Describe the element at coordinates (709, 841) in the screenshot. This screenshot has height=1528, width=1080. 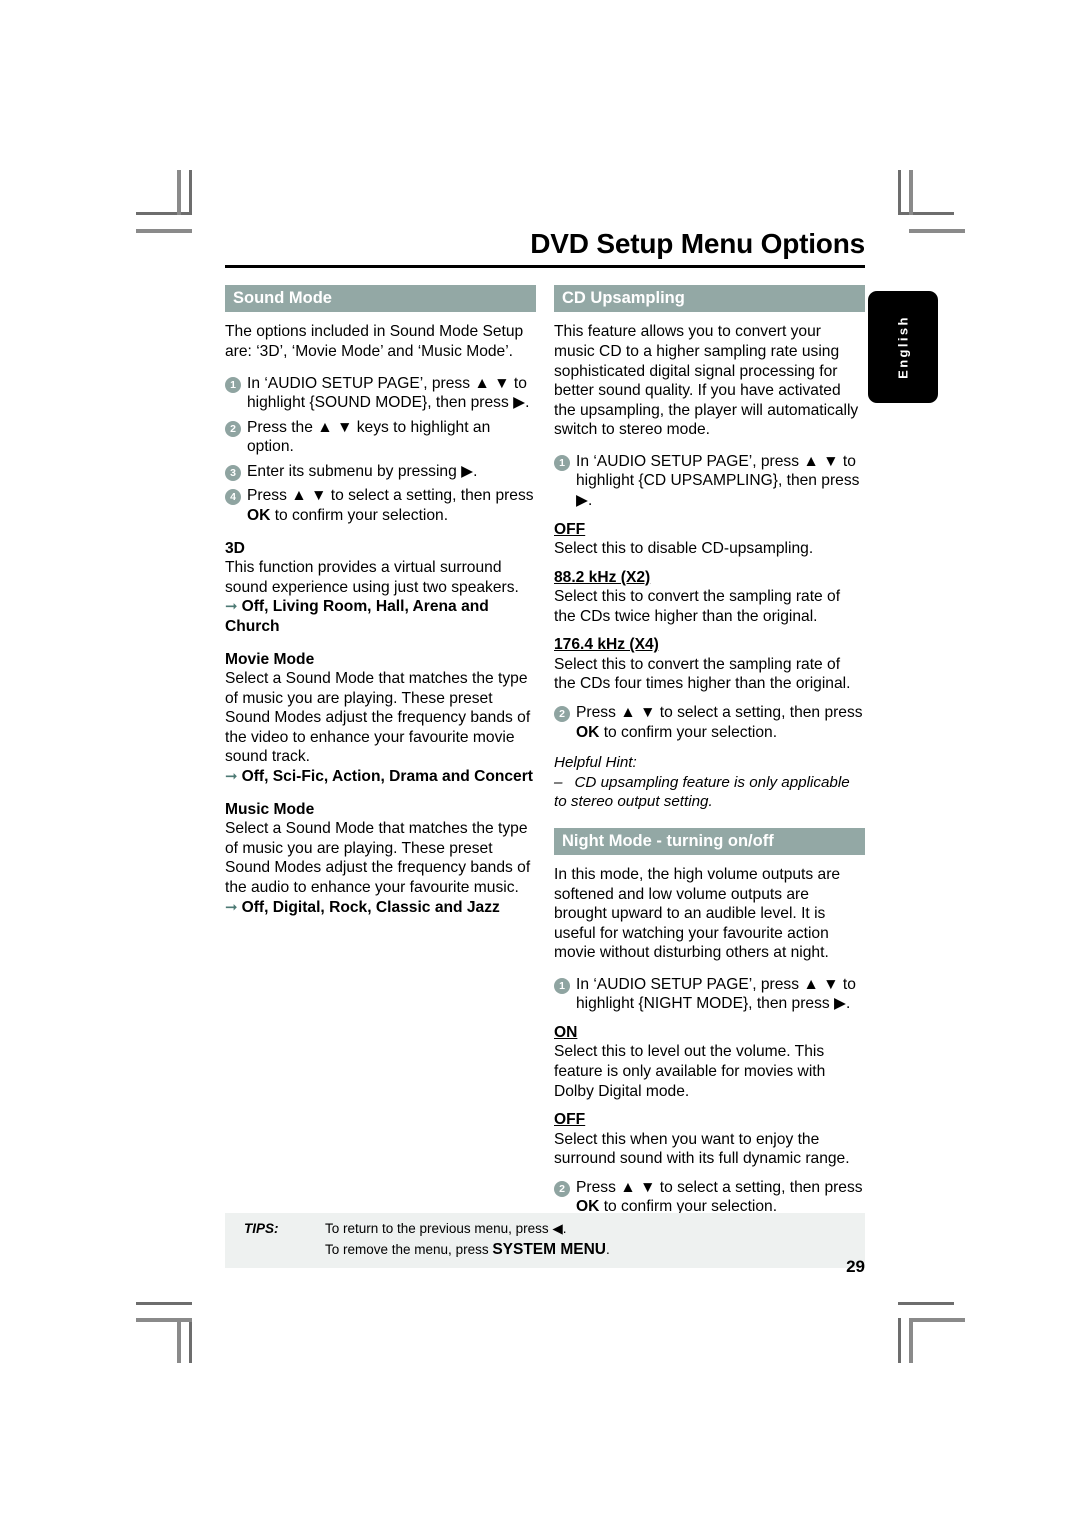
I see `section-header-night-mode: Night Mode - turning on/off` at that location.